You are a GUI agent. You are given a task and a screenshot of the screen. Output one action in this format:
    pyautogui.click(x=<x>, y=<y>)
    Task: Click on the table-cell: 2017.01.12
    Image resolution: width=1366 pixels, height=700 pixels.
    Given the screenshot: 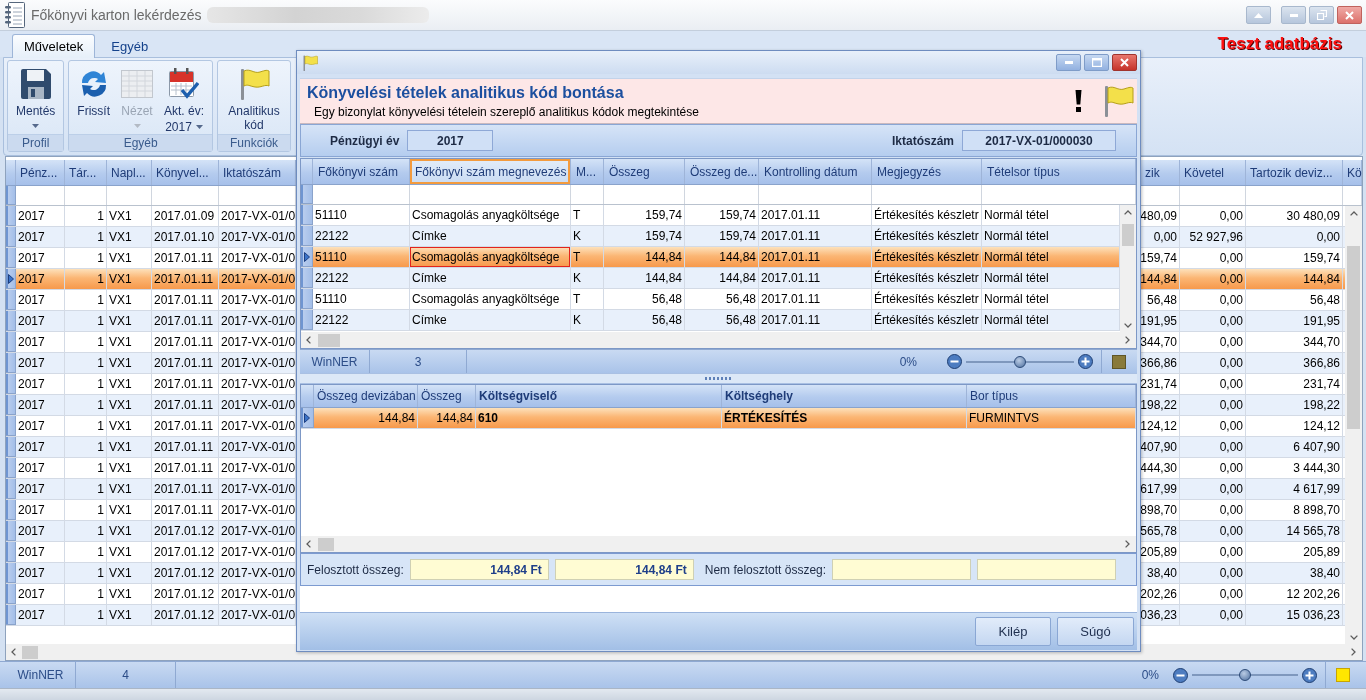 What is the action you would take?
    pyautogui.click(x=185, y=531)
    